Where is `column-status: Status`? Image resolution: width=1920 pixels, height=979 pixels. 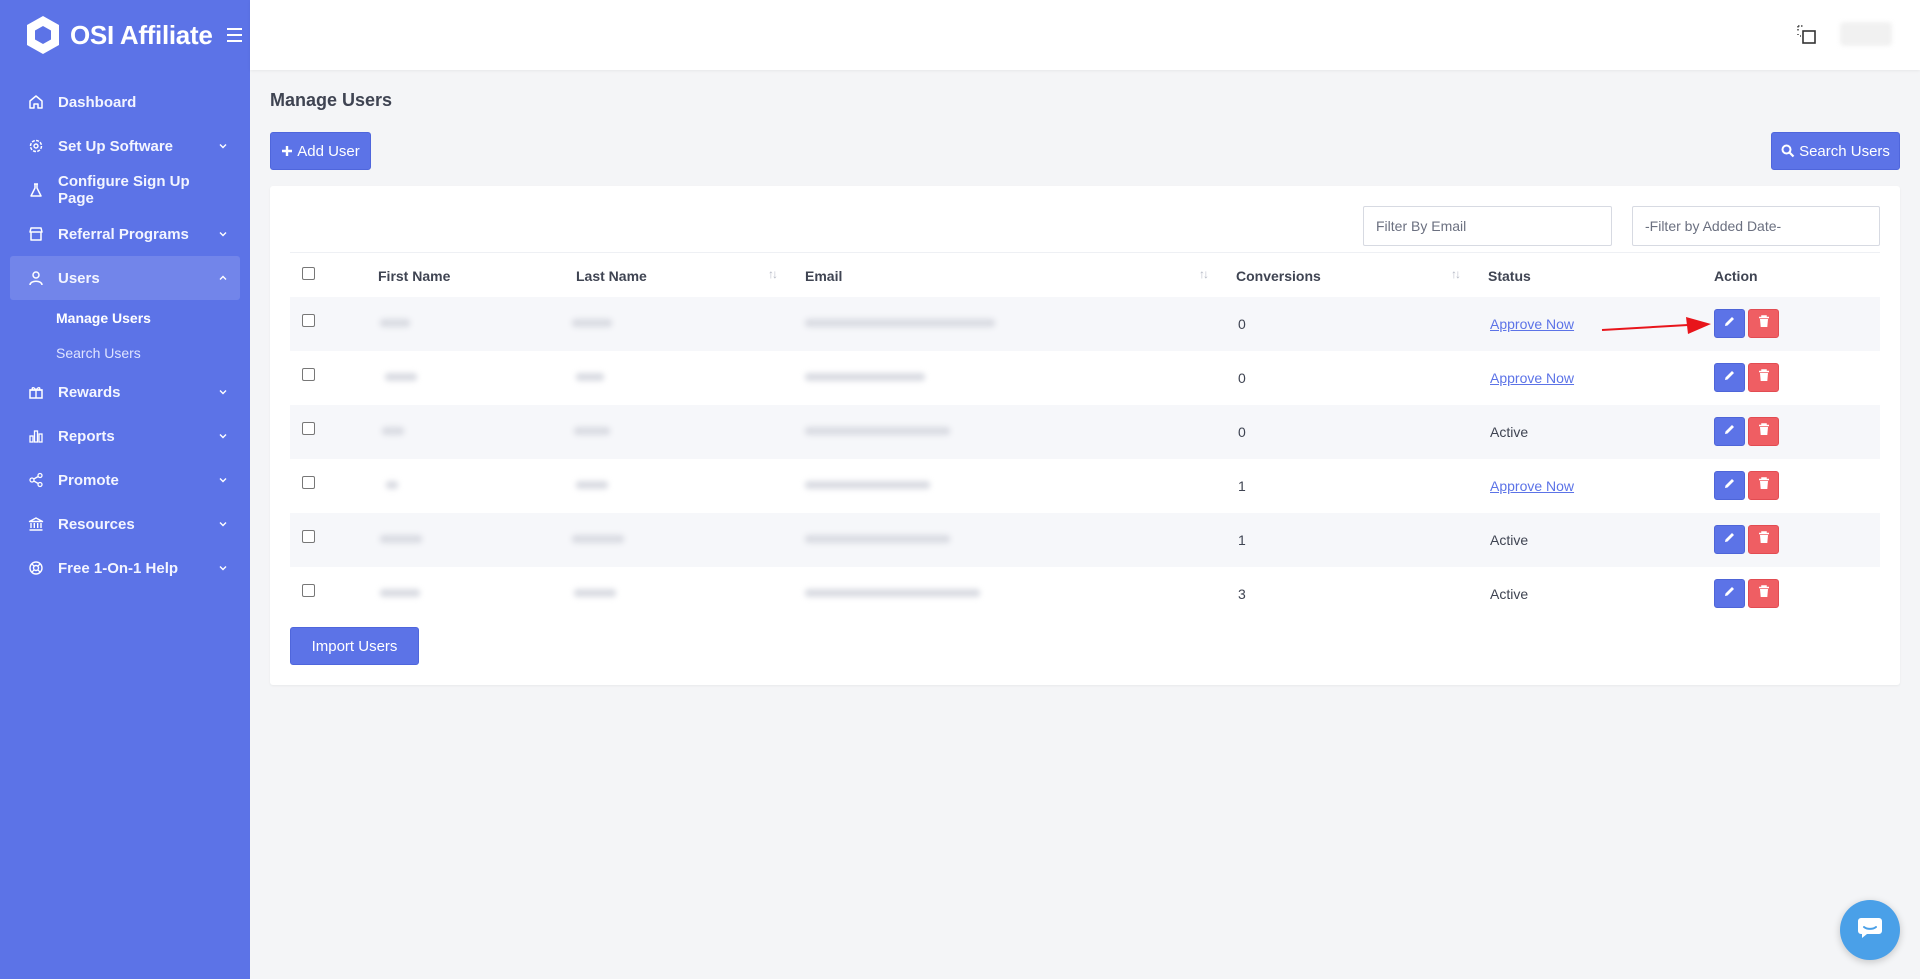 column-status: Status is located at coordinates (1509, 275).